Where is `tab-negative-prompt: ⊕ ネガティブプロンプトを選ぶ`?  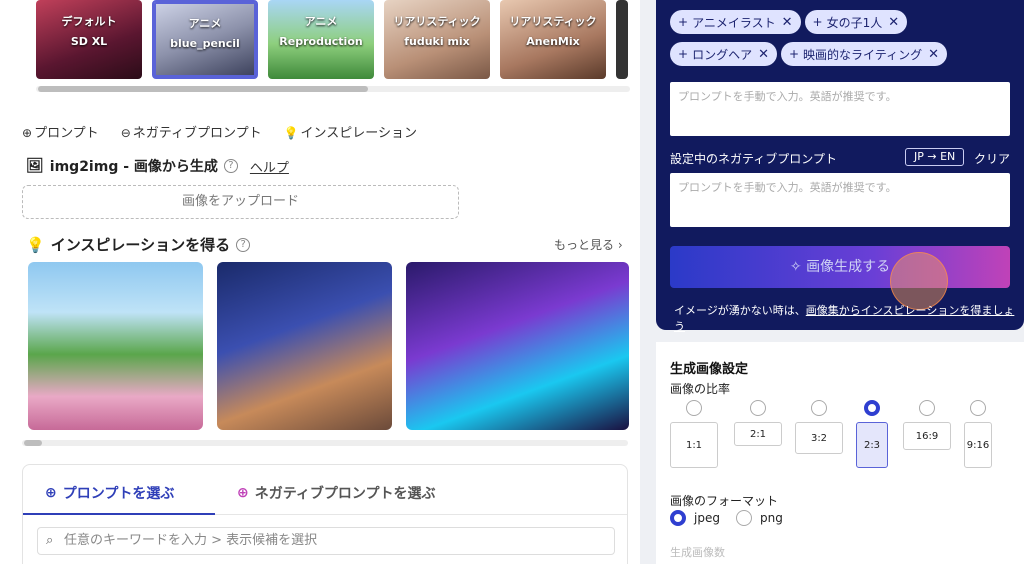 tab-negative-prompt: ⊕ ネガティブプロンプトを選ぶ is located at coordinates (336, 493).